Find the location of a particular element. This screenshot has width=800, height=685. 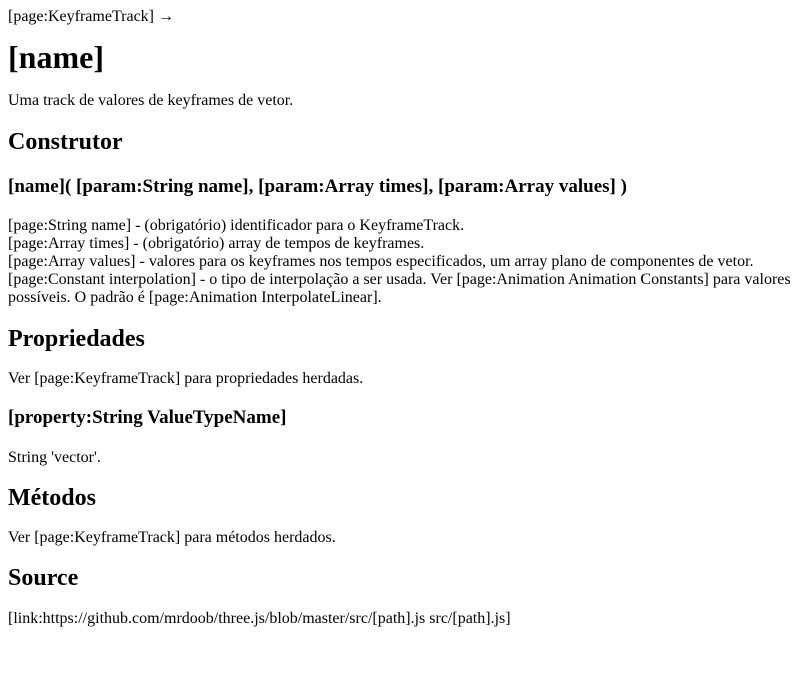

property-value-type-name: [property:String ValueTypeName] is located at coordinates (147, 417).